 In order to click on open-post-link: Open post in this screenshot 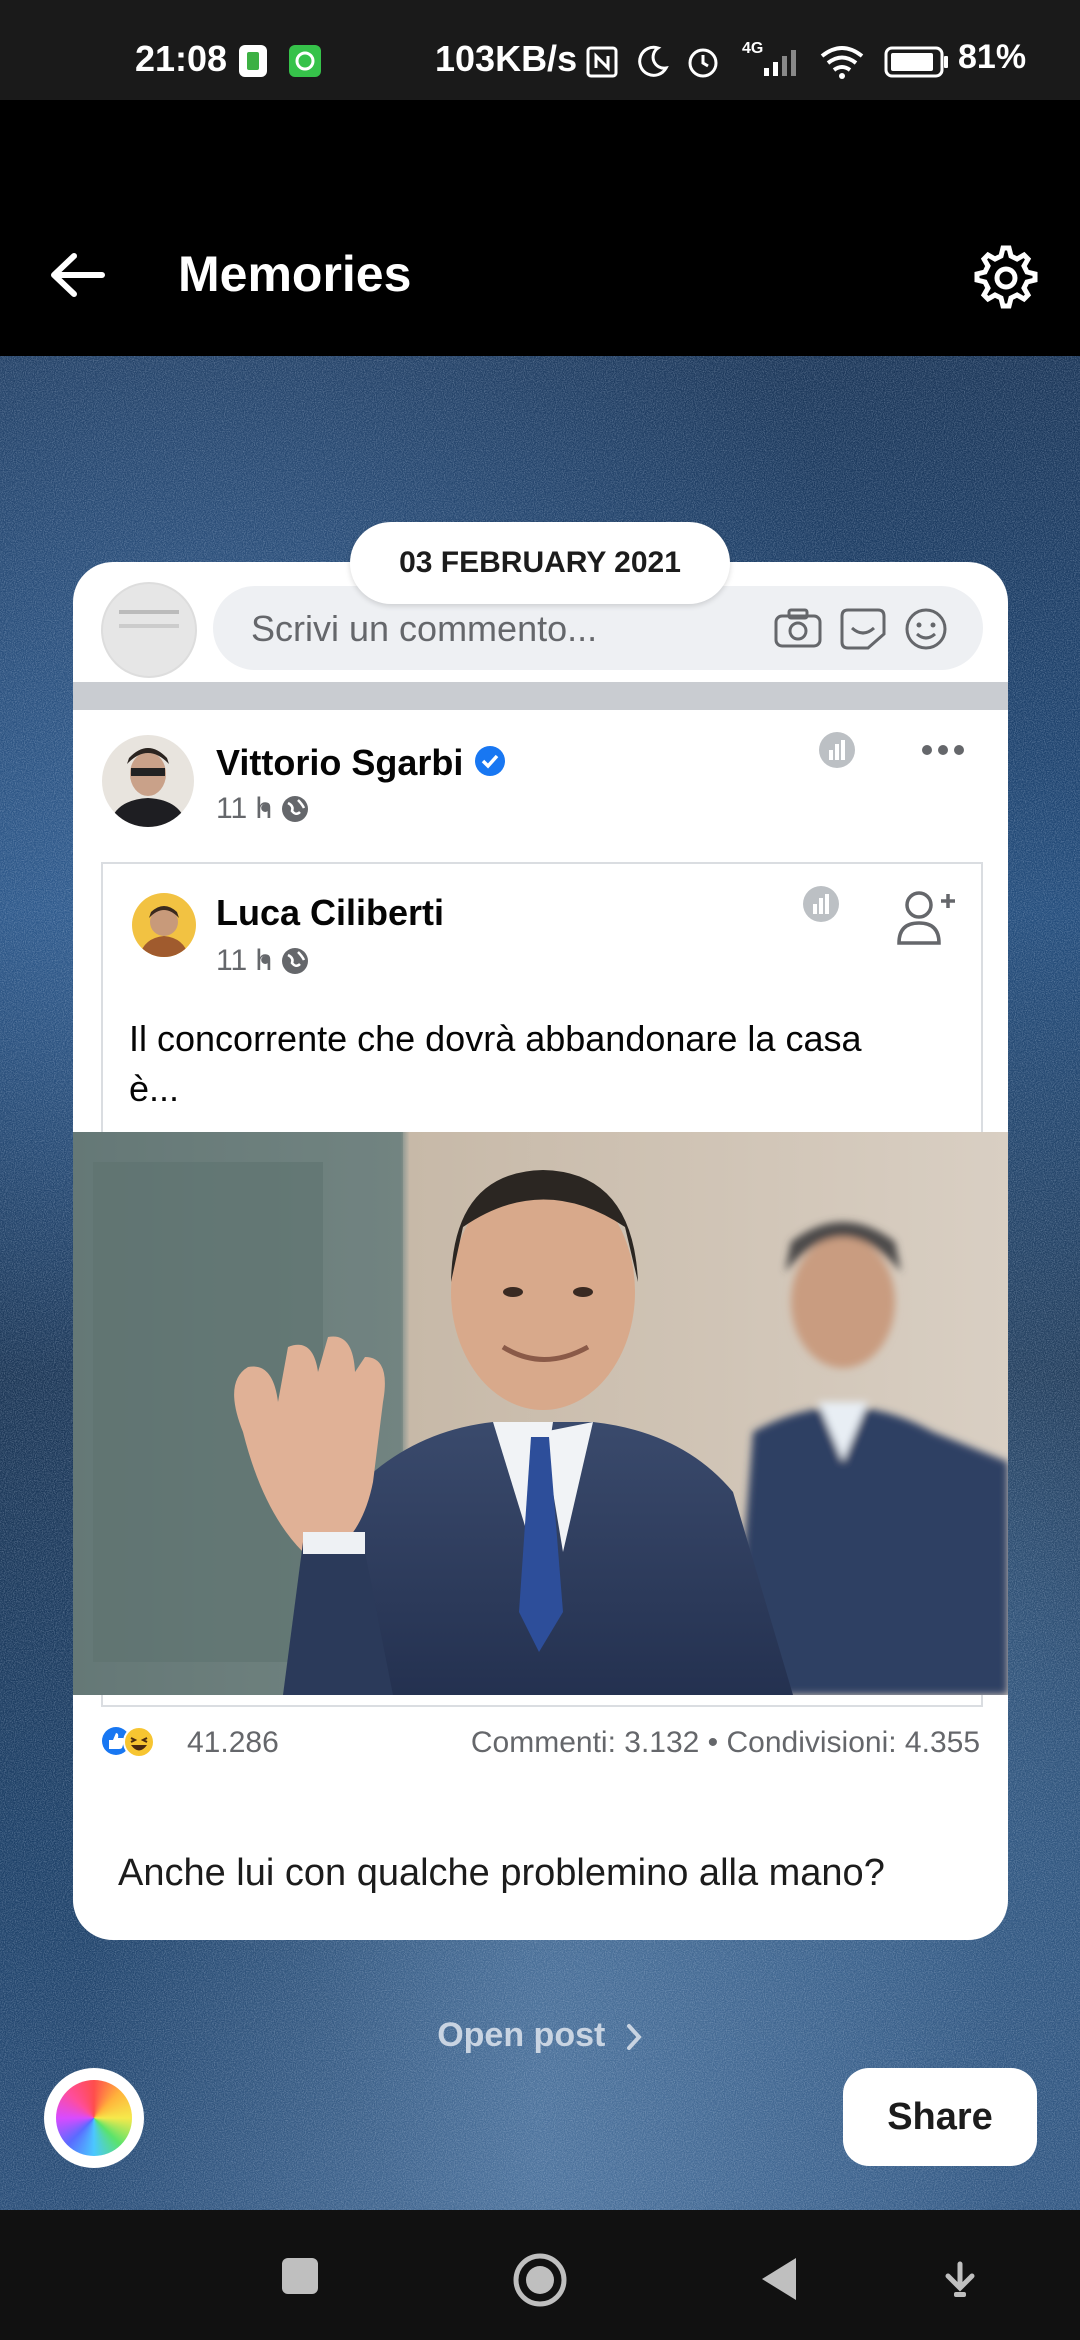, I will do `click(540, 2035)`.